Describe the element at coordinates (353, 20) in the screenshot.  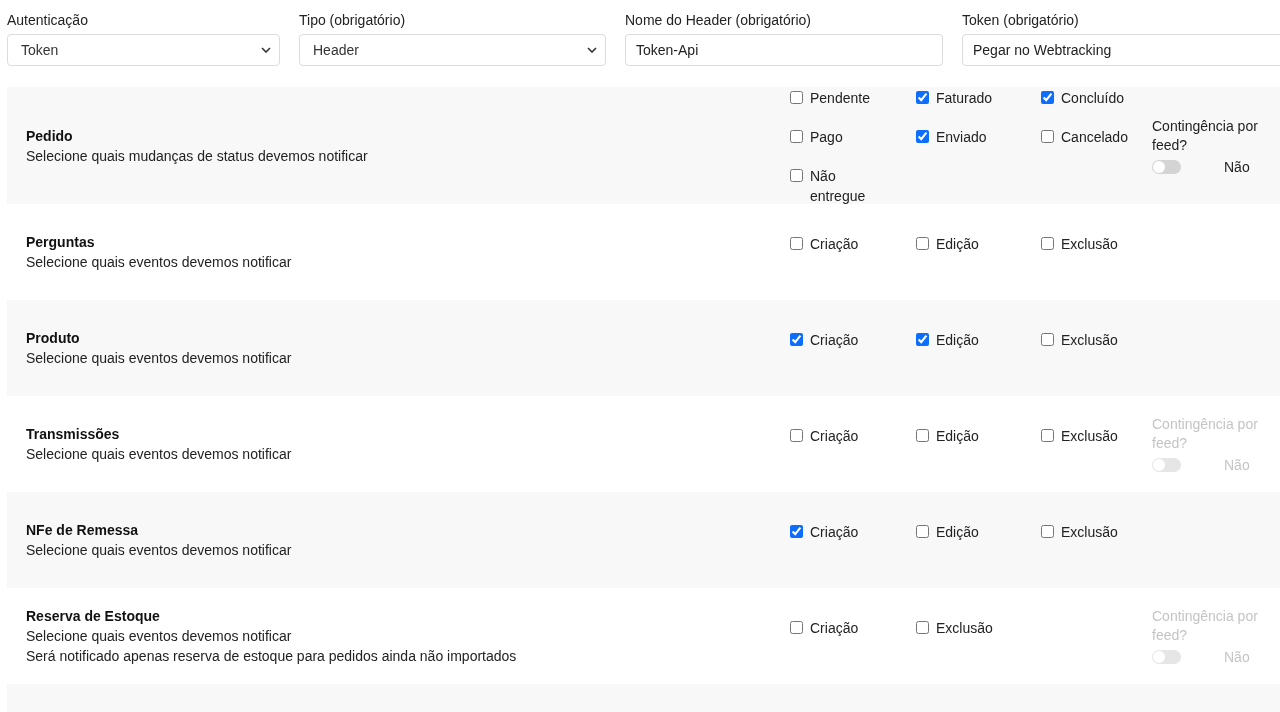
I see `field-label: Tipo (obrigatório)` at that location.